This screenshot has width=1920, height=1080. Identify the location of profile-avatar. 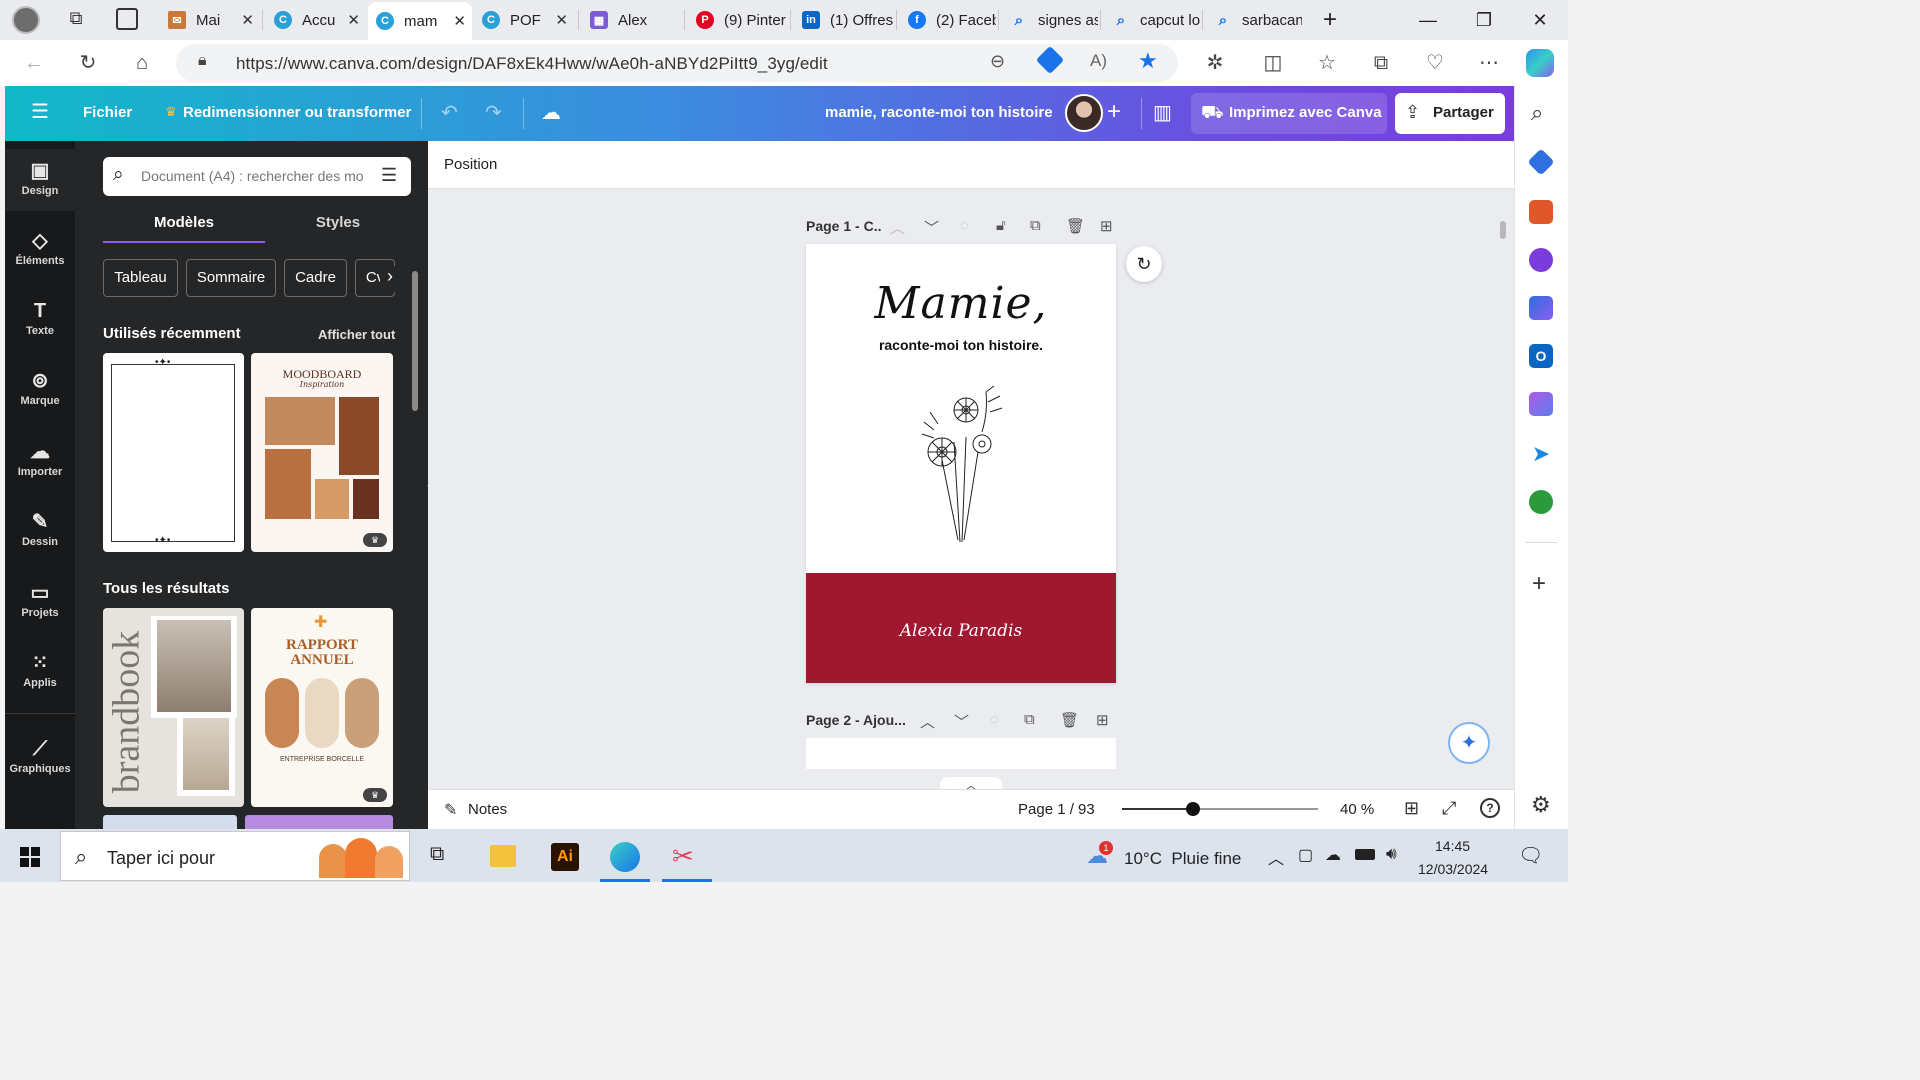
(26, 20).